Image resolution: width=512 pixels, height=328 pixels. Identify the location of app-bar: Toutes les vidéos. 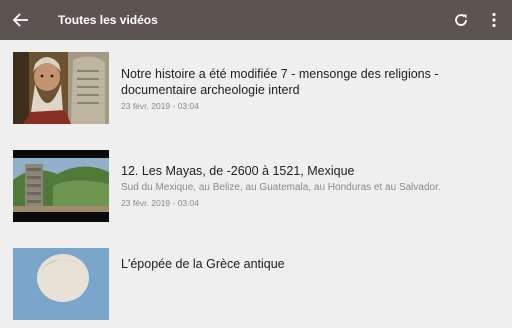
(256, 20).